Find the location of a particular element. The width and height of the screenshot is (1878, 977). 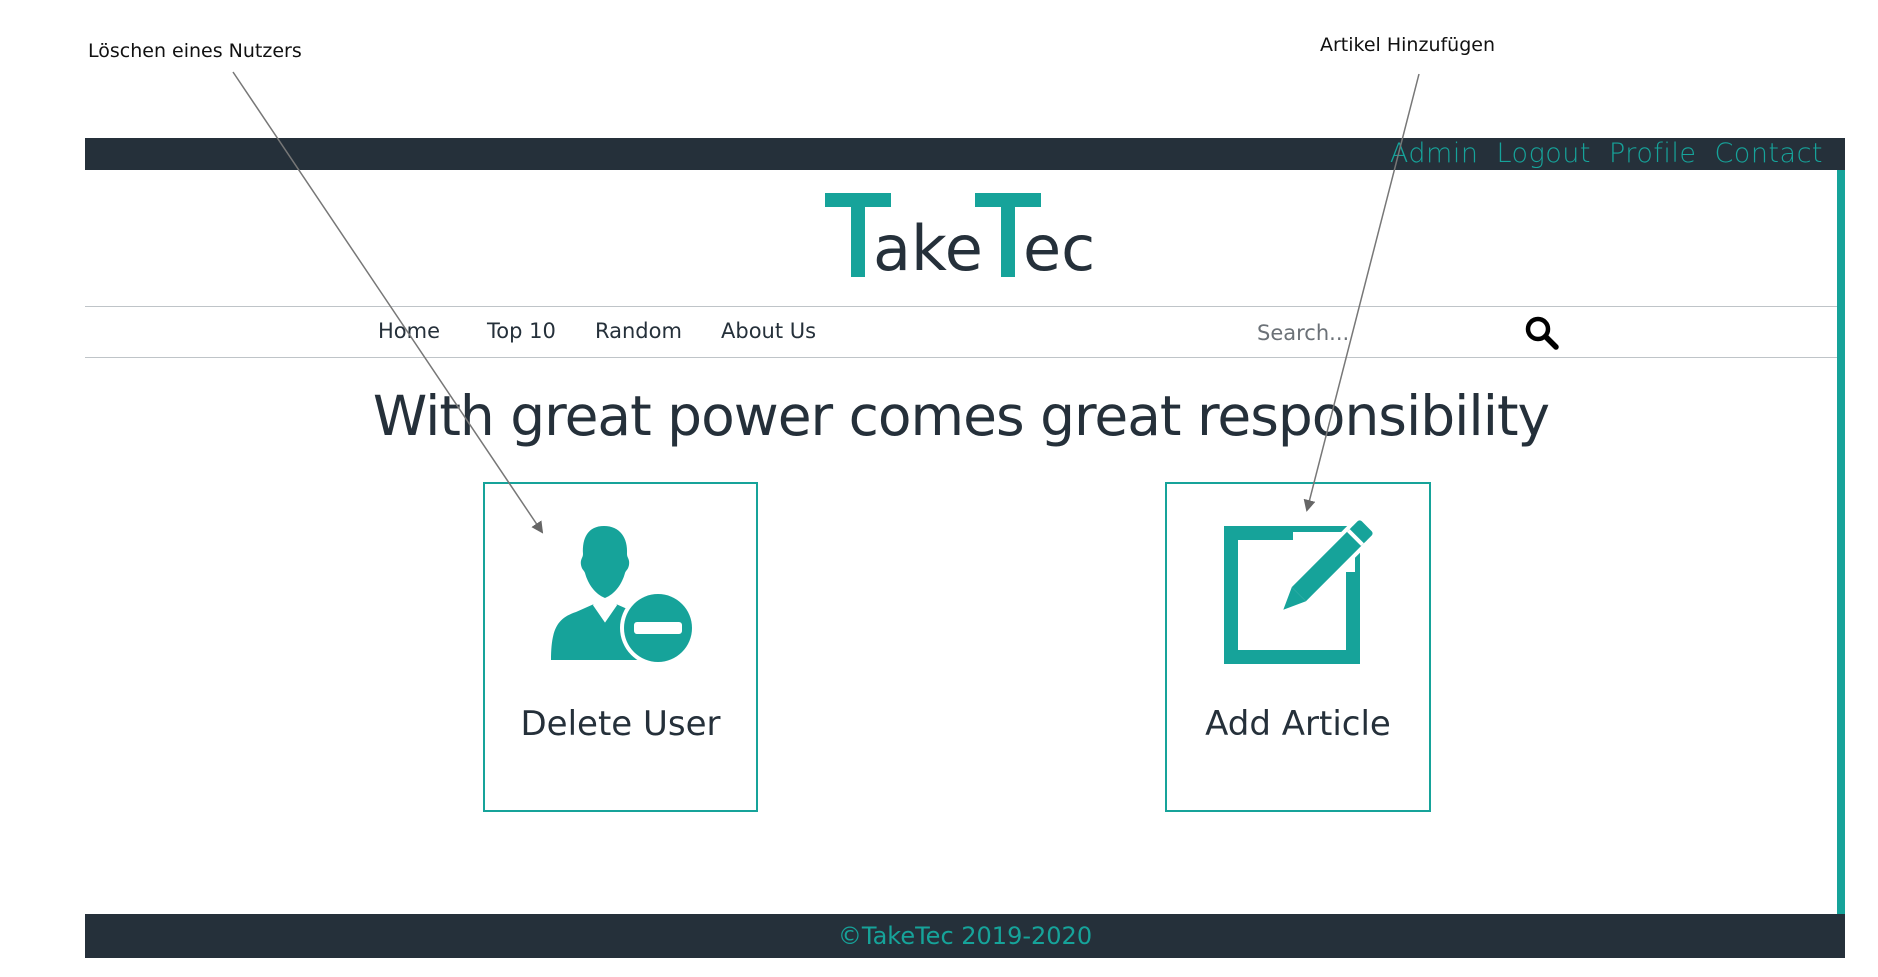

annotation-add-article: Artikel Hinzufügen is located at coordinates (1408, 45).